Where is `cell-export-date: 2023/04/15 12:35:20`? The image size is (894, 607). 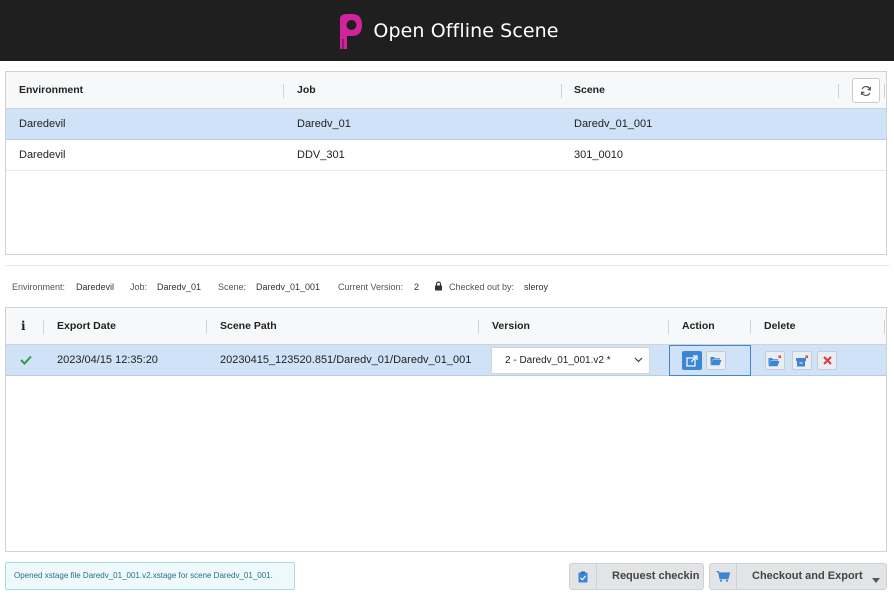 cell-export-date: 2023/04/15 12:35:20 is located at coordinates (107, 360).